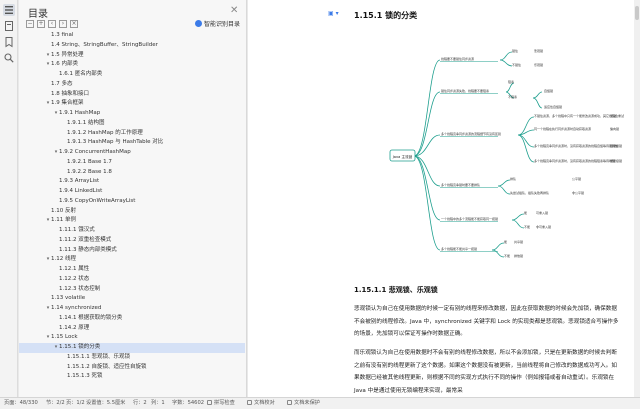 Image resolution: width=640 pixels, height=409 pixels. What do you see at coordinates (396, 290) in the screenshot?
I see `section-subheading: 1.15.1.1 悲观锁、乐观锁` at bounding box center [396, 290].